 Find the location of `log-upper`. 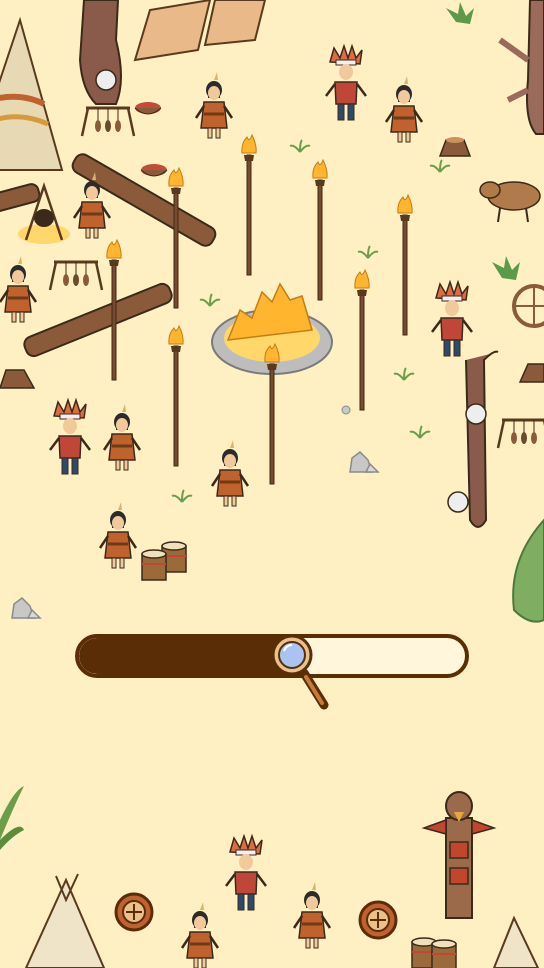

log-upper is located at coordinates (144, 200).